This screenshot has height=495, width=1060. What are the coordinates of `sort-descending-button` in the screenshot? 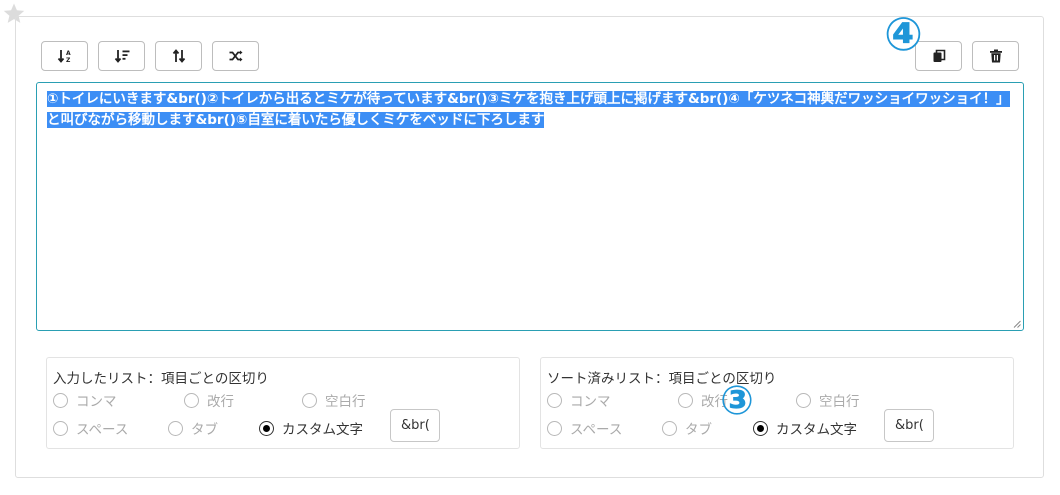 It's located at (121, 56).